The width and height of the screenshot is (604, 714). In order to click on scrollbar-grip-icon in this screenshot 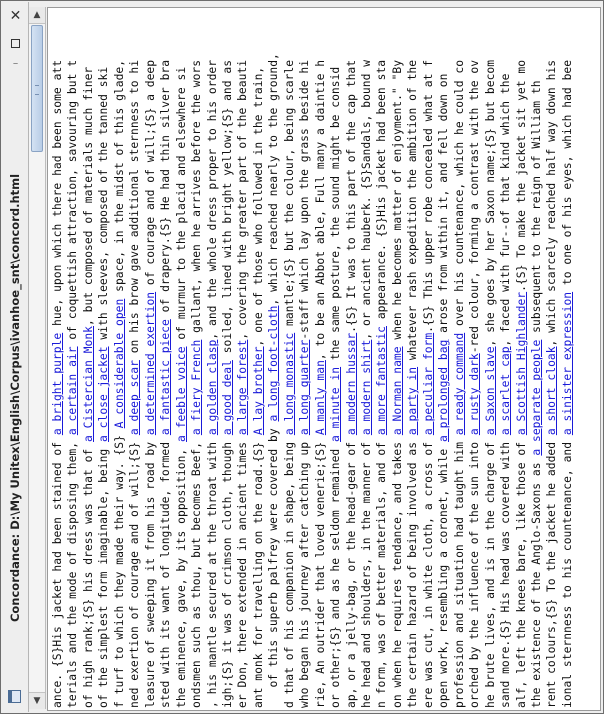, I will do `click(37, 90)`.